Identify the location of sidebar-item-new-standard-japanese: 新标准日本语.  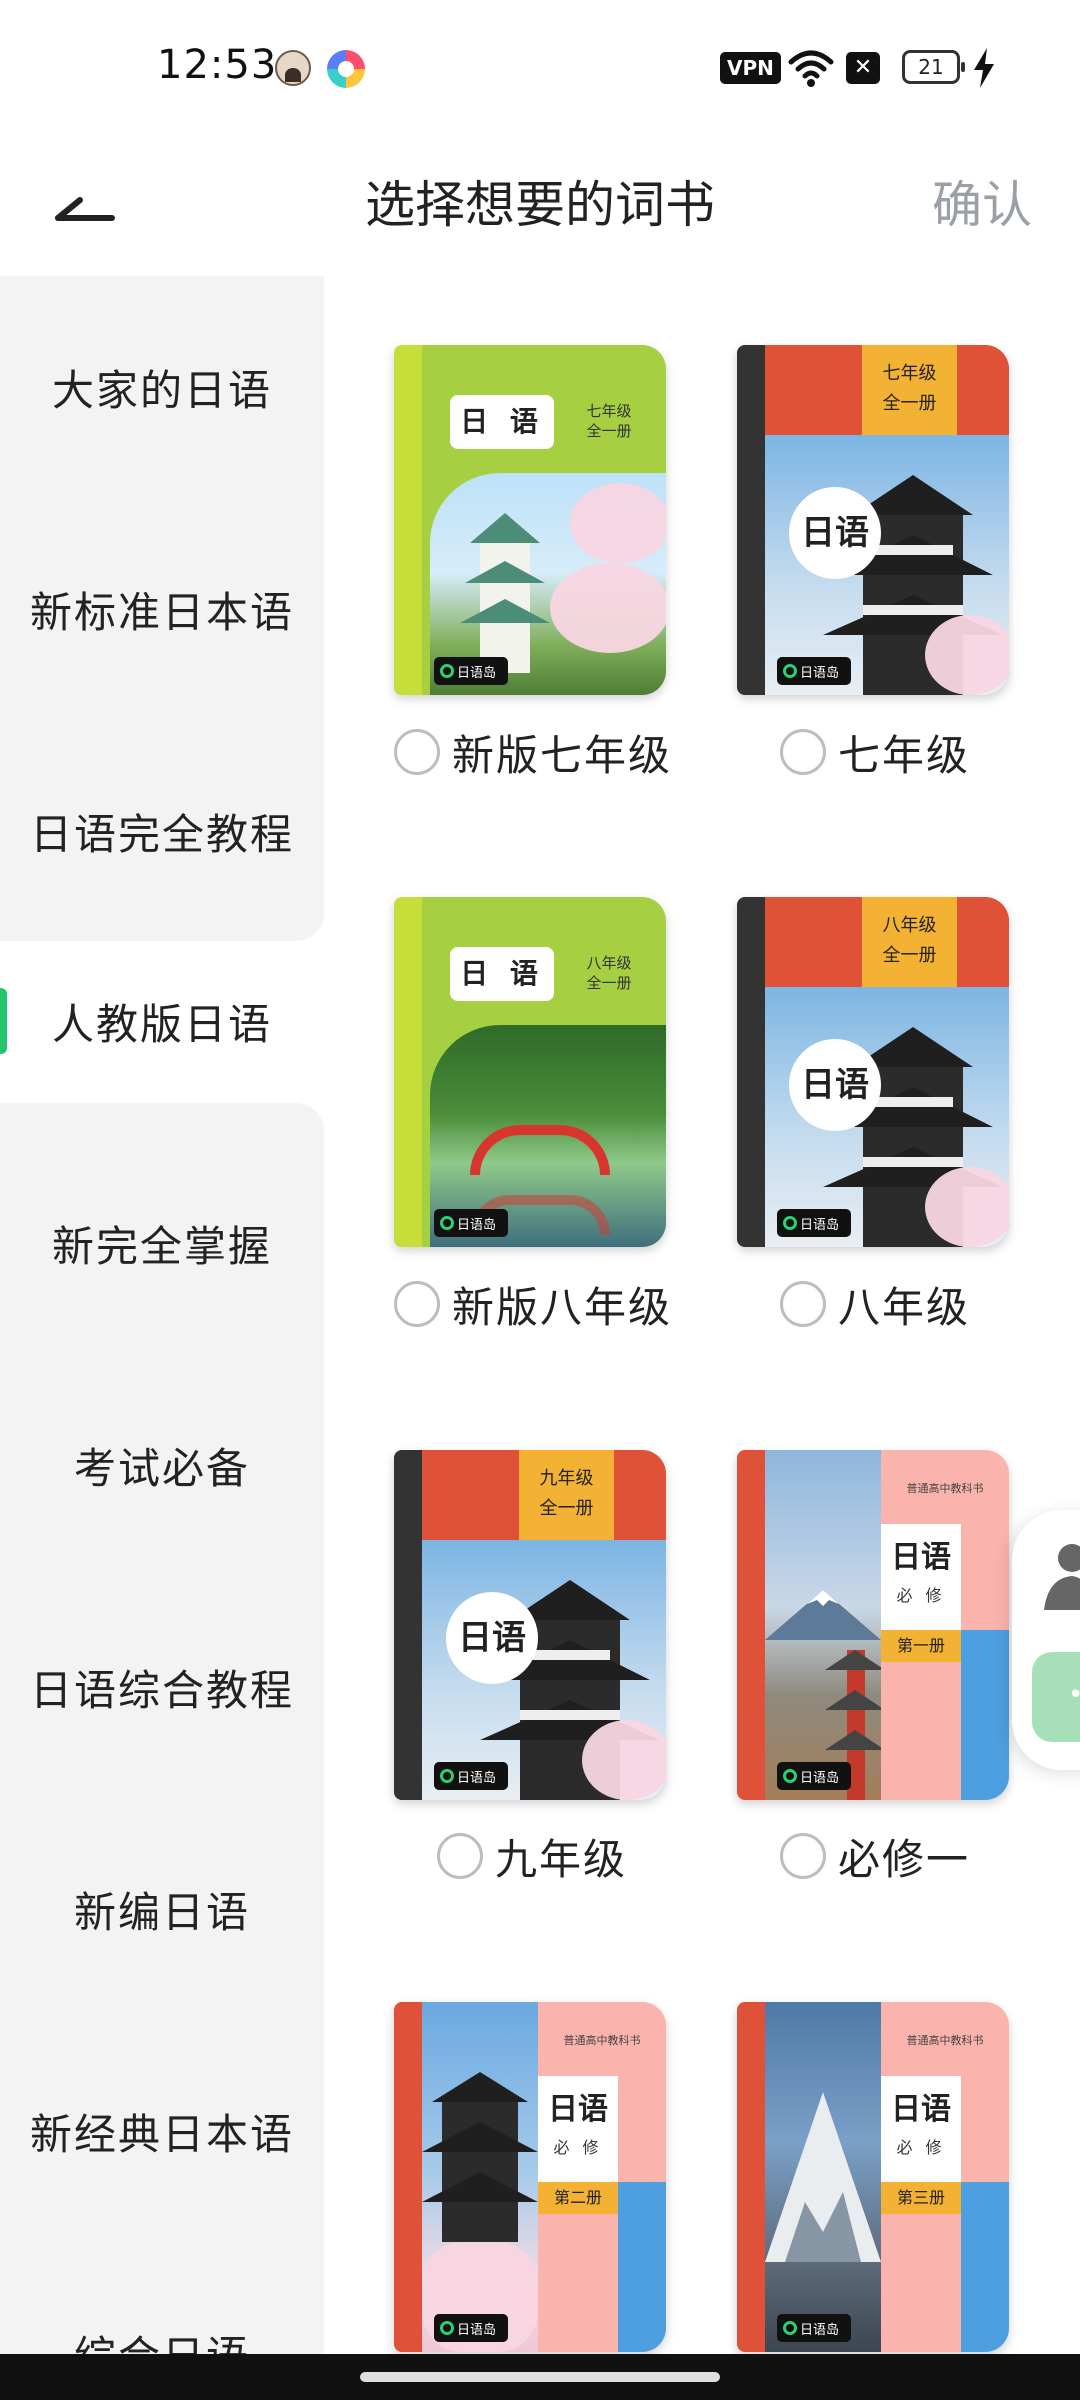
(162, 609).